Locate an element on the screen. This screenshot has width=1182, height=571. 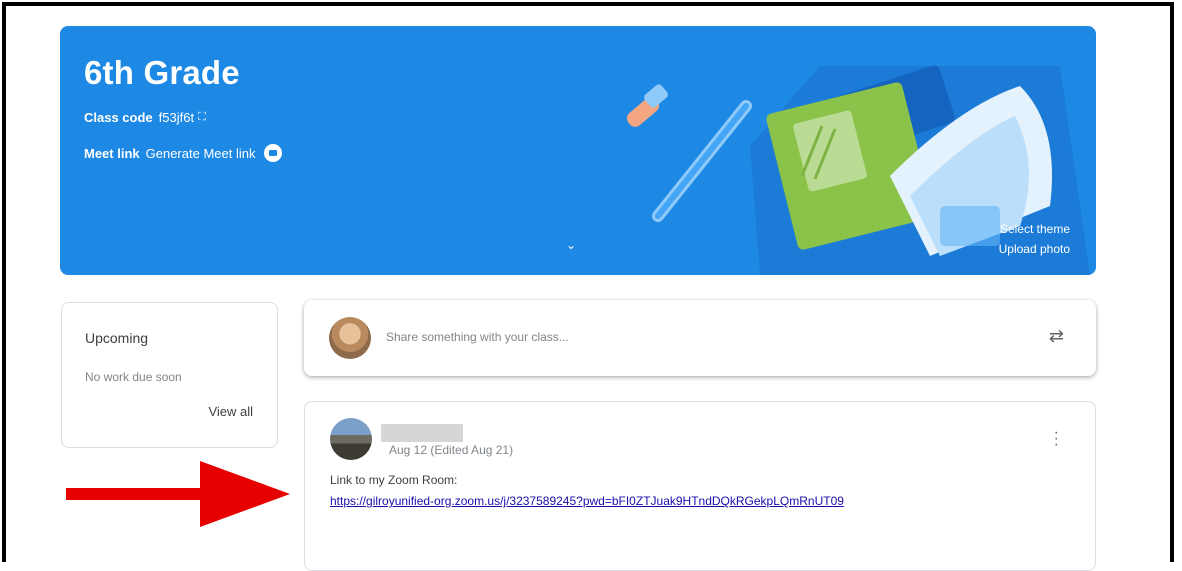
class-code-row: Class code f53jf6t ⛶ is located at coordinates (145, 117).